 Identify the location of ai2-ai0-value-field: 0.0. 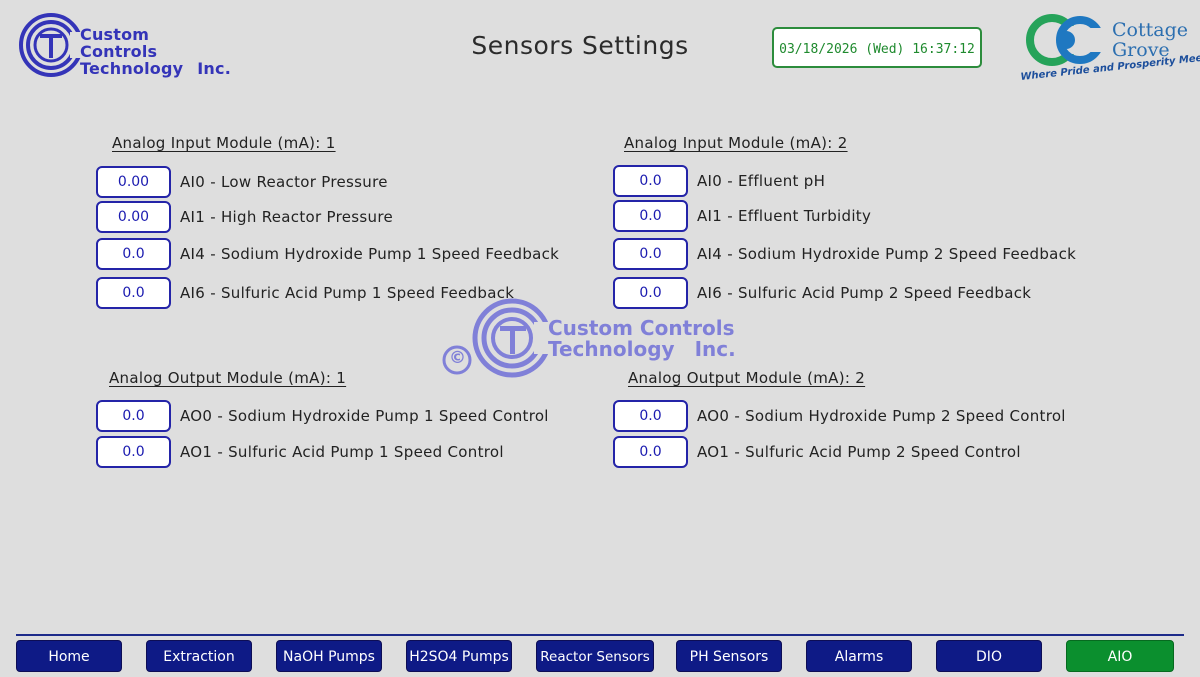
(650, 181).